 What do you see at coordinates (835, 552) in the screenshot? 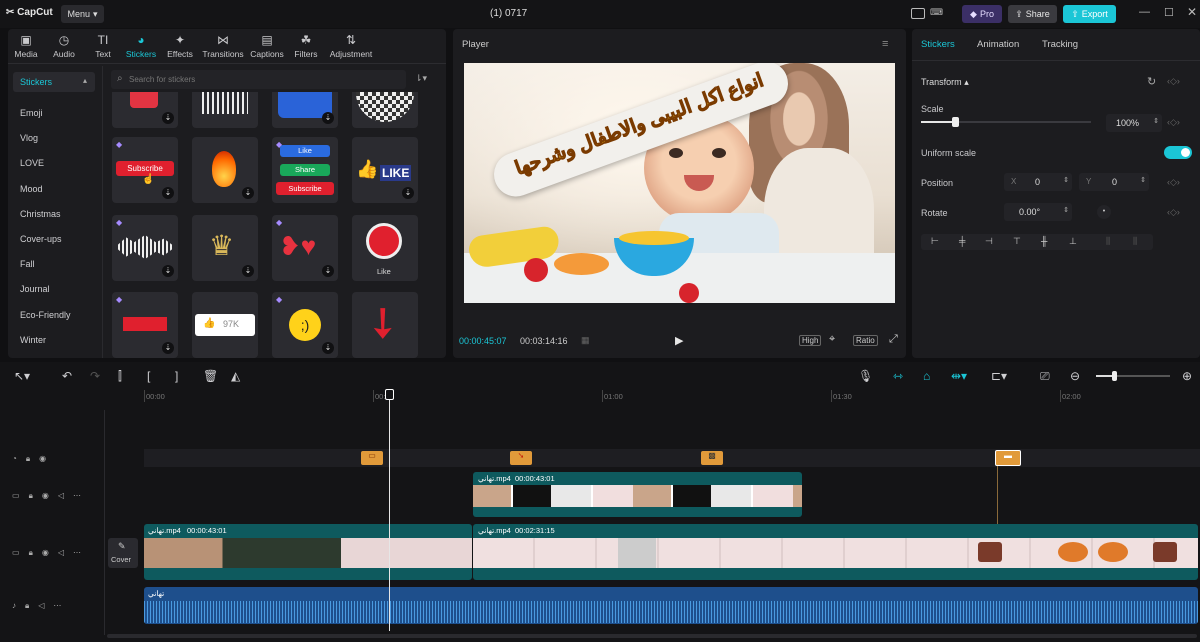
I see `main-clip-2: تهاني.mp4 00:02:31:15` at bounding box center [835, 552].